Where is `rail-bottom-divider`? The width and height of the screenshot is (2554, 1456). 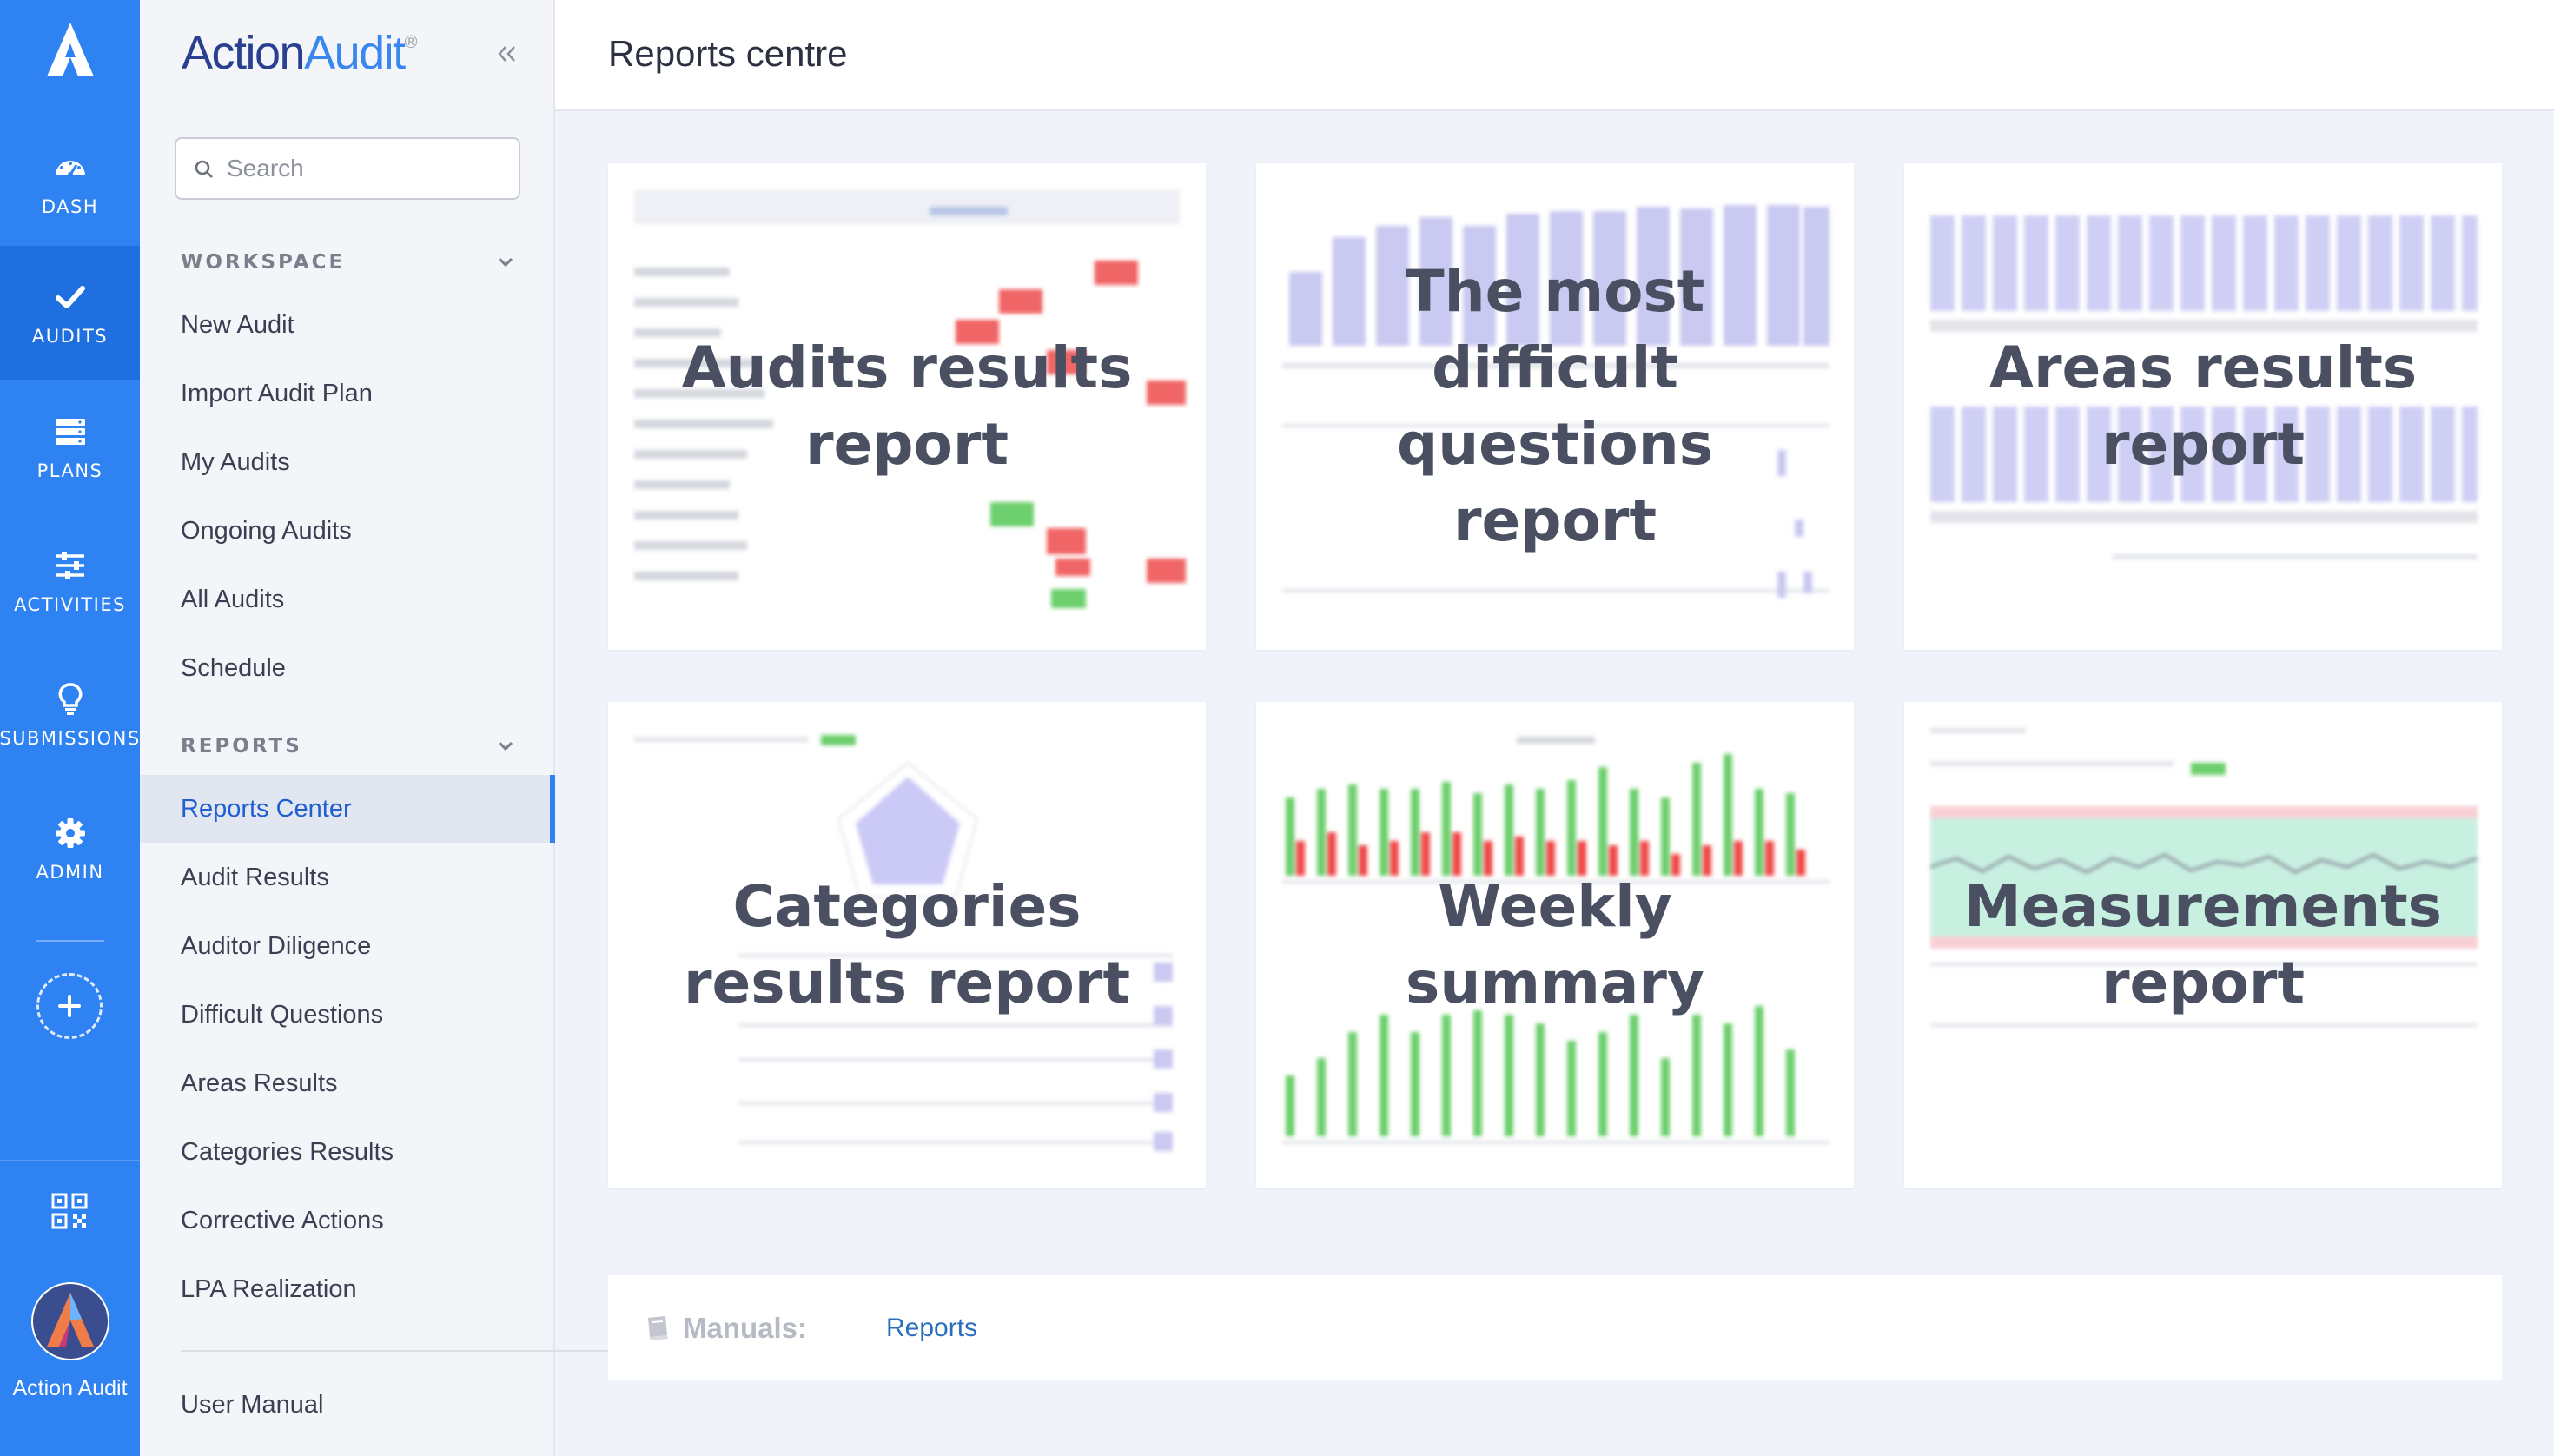
rail-bottom-divider is located at coordinates (70, 1160).